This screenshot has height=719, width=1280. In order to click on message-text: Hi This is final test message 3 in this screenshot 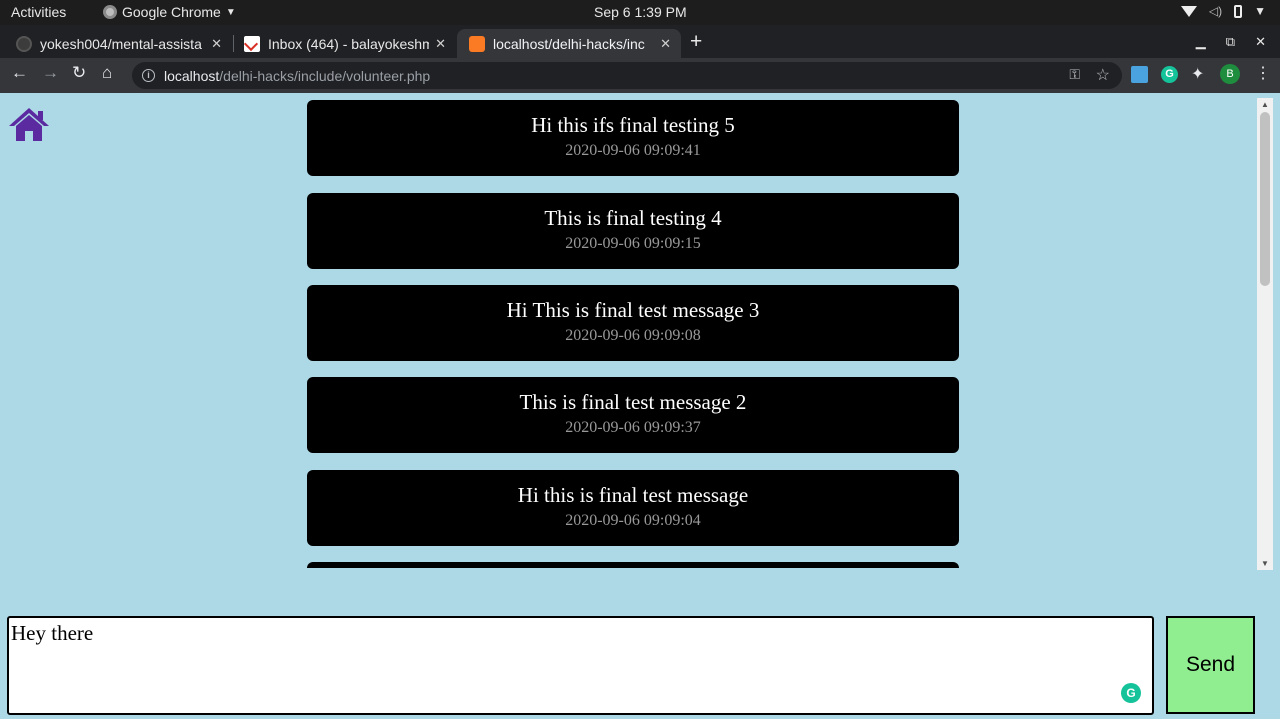, I will do `click(633, 310)`.